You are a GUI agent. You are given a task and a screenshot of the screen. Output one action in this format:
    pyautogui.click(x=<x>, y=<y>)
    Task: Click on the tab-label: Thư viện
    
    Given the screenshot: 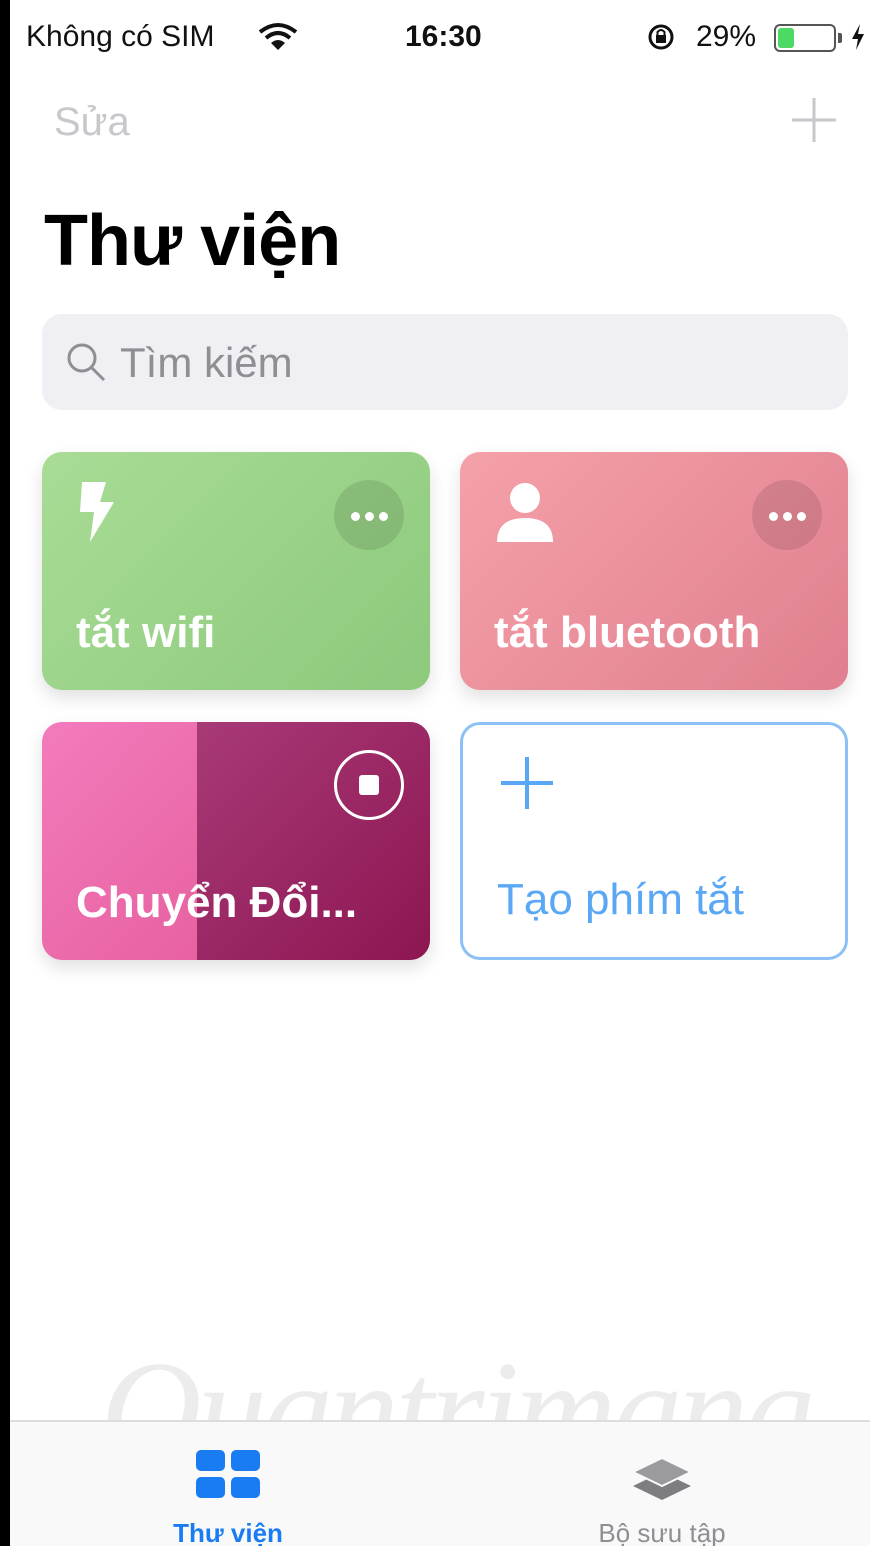 What is the action you would take?
    pyautogui.click(x=228, y=1532)
    